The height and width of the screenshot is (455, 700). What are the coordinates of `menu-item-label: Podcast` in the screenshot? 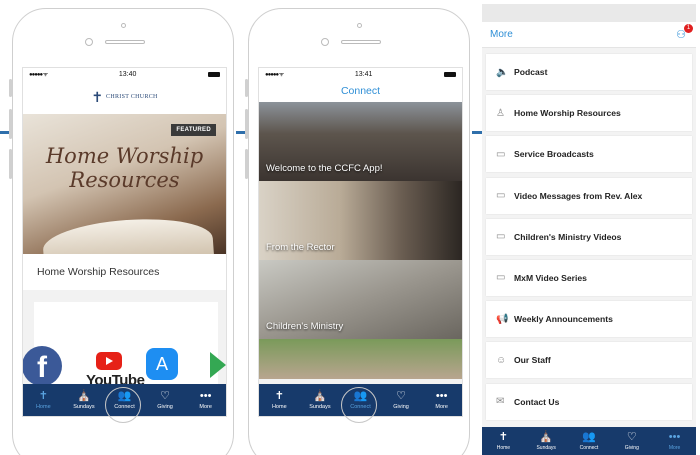 It's located at (531, 72).